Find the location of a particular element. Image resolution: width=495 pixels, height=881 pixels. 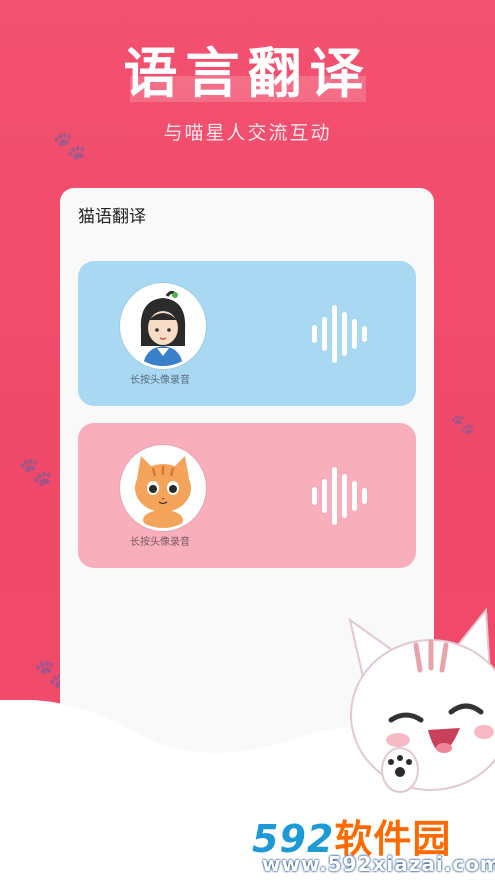

girl-avatar-icon is located at coordinates (163, 326).